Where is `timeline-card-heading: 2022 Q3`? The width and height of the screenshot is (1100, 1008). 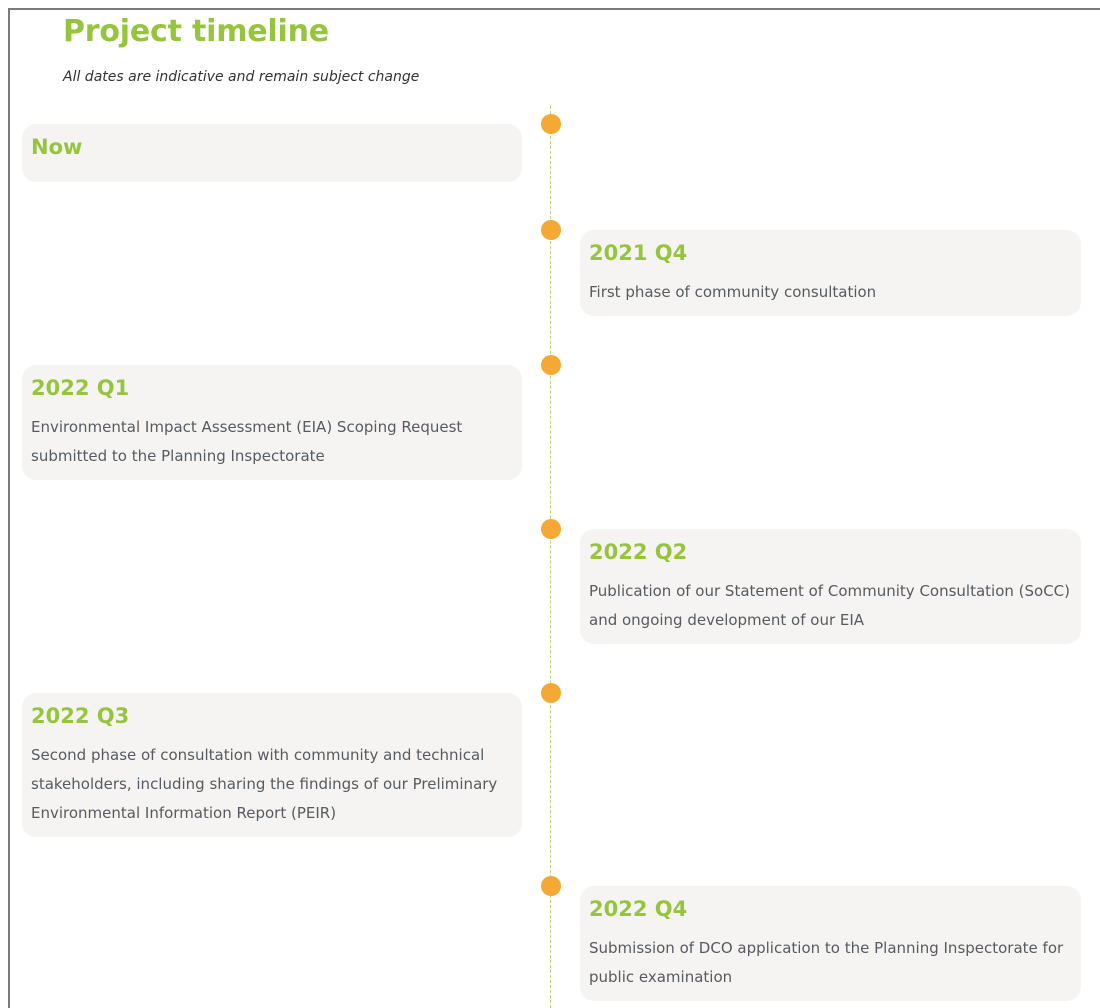 timeline-card-heading: 2022 Q3 is located at coordinates (80, 716).